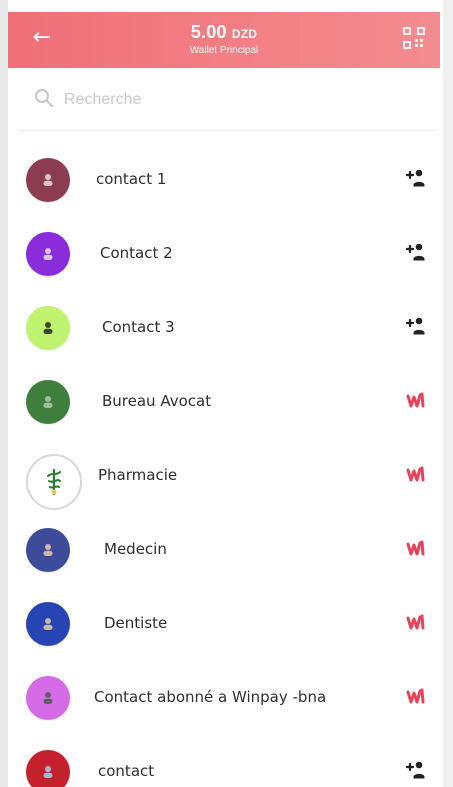  I want to click on list-item: Contact abonné a Winpay -bna, so click(224, 698).